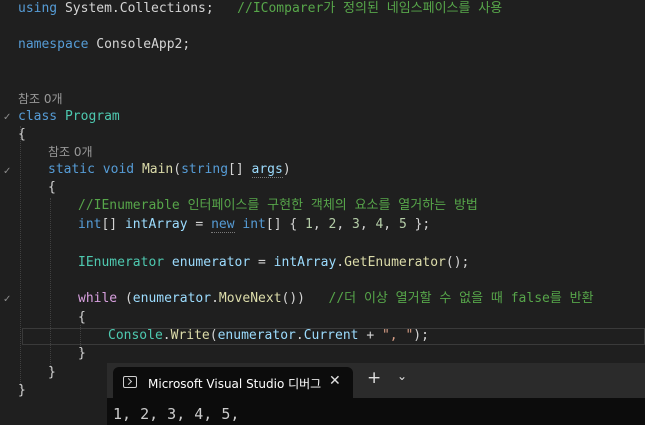 The height and width of the screenshot is (425, 645). I want to click on tab-title: Microsoft Visual Studio 디버그, so click(235, 384).